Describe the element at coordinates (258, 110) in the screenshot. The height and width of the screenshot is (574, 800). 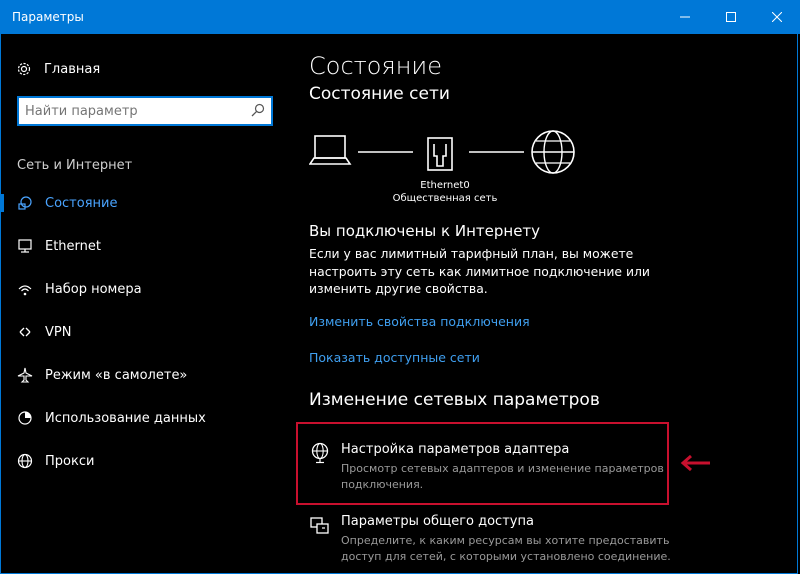
I see `search-icon` at that location.